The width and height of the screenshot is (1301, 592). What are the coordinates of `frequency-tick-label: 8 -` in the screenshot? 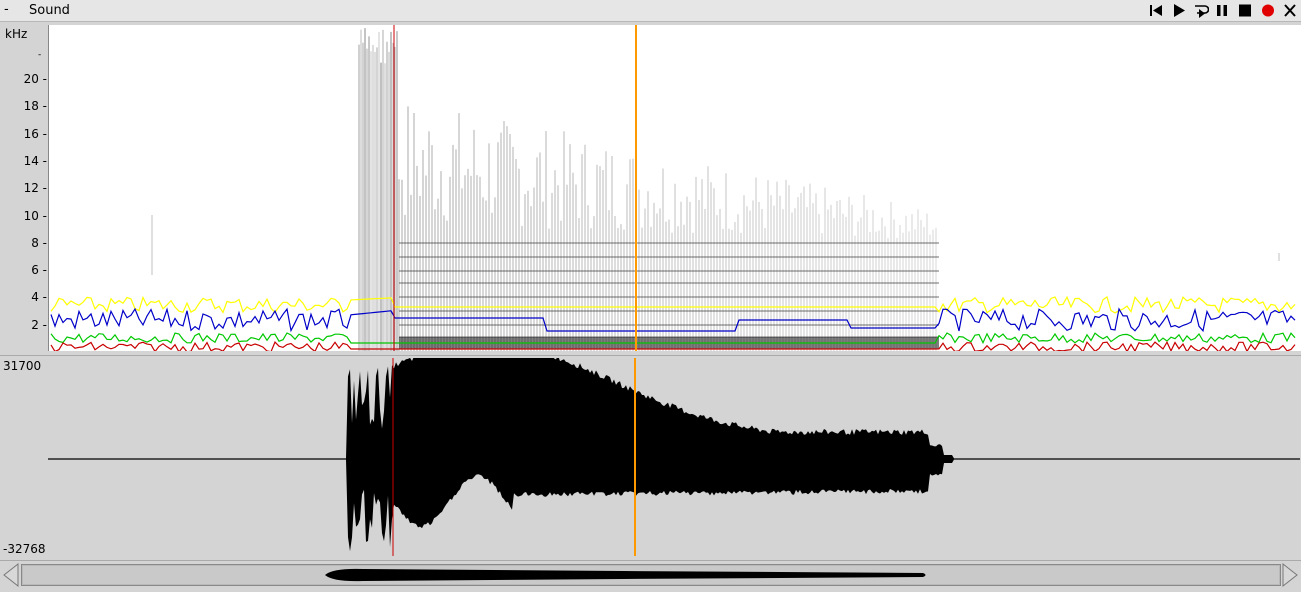 It's located at (39, 242).